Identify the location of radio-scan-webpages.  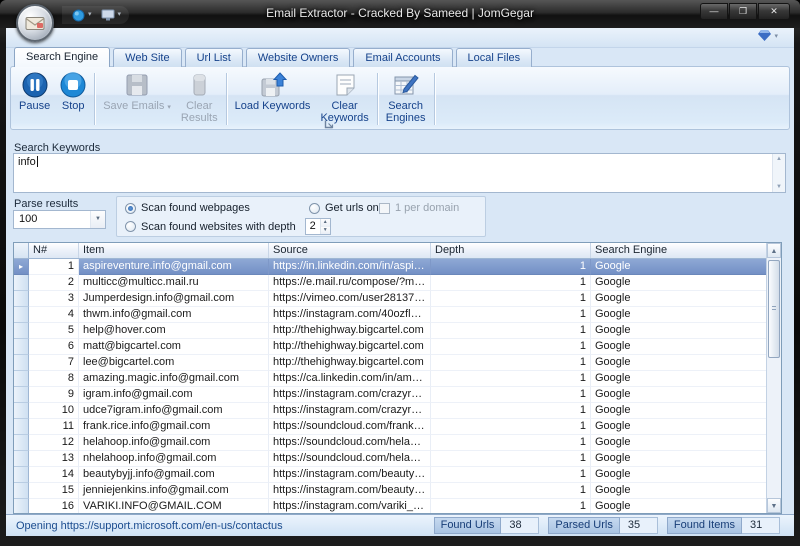
(130, 208).